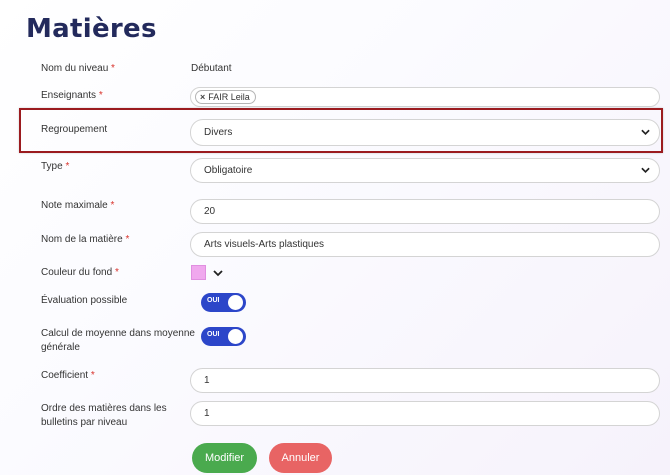 The height and width of the screenshot is (475, 670). I want to click on nom-matiere-input: Arts visuels-Arts plastiques, so click(425, 244).